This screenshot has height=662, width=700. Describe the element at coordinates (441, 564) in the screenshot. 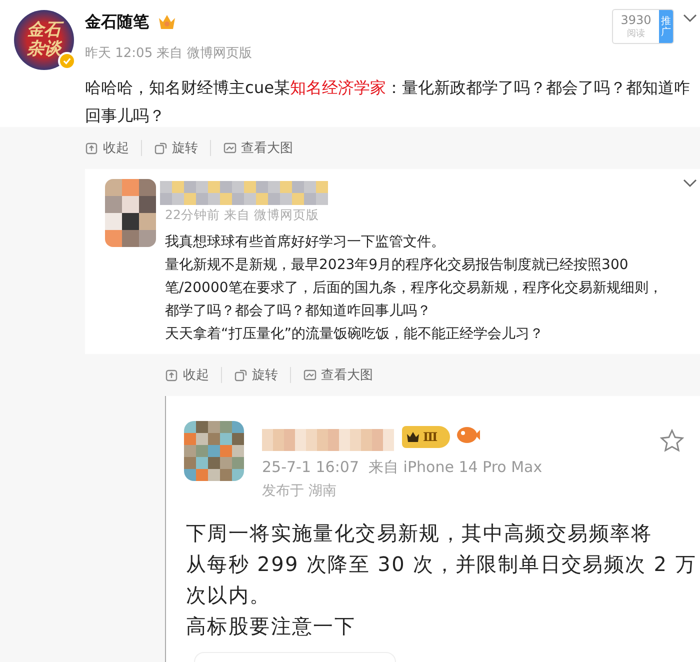

I see `post-text-line: 从每秒 299 次降至 30 次，并限制单日交易频次 2 万` at that location.